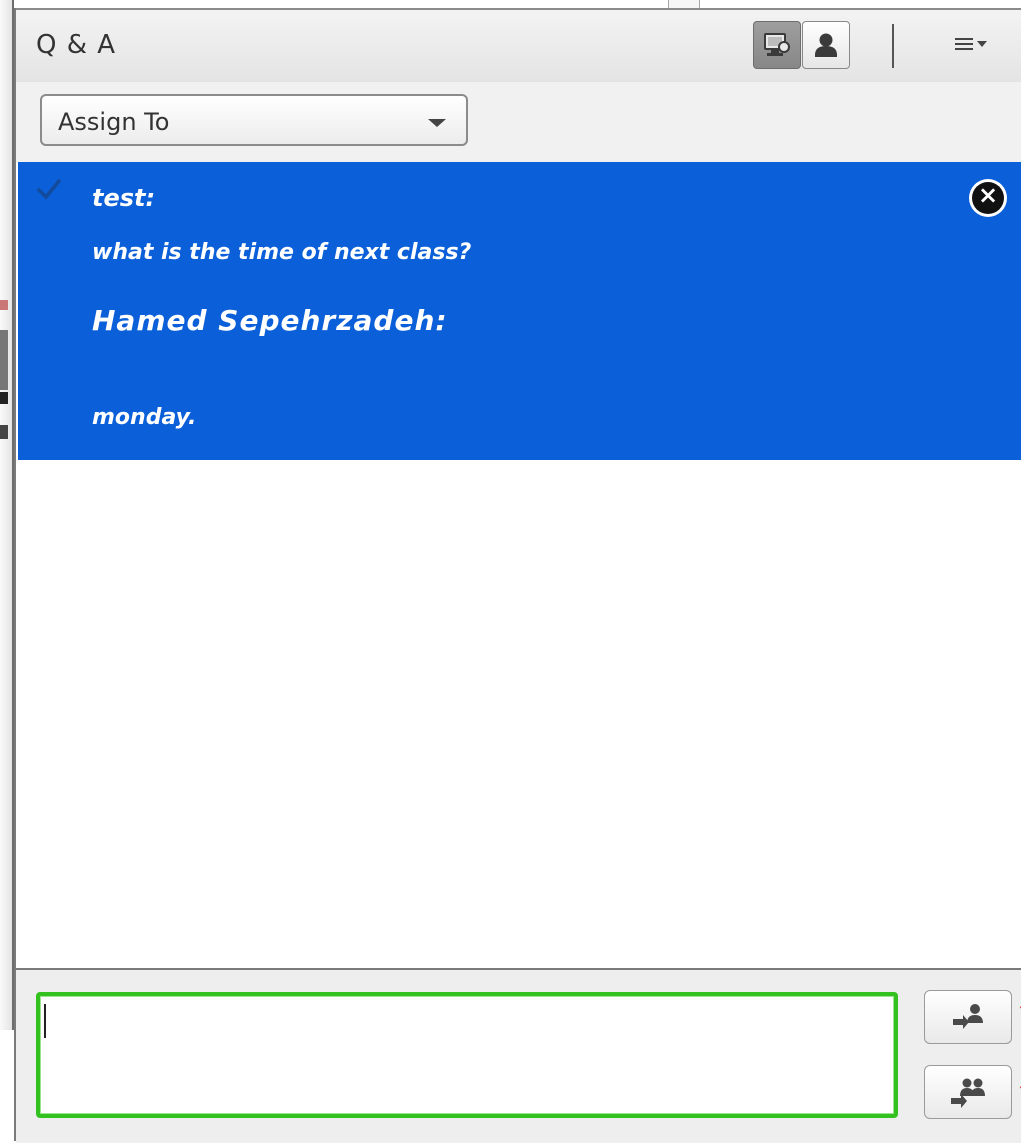 The width and height of the screenshot is (1021, 1143). Describe the element at coordinates (114, 122) in the screenshot. I see `assign-to-label: Assign To` at that location.